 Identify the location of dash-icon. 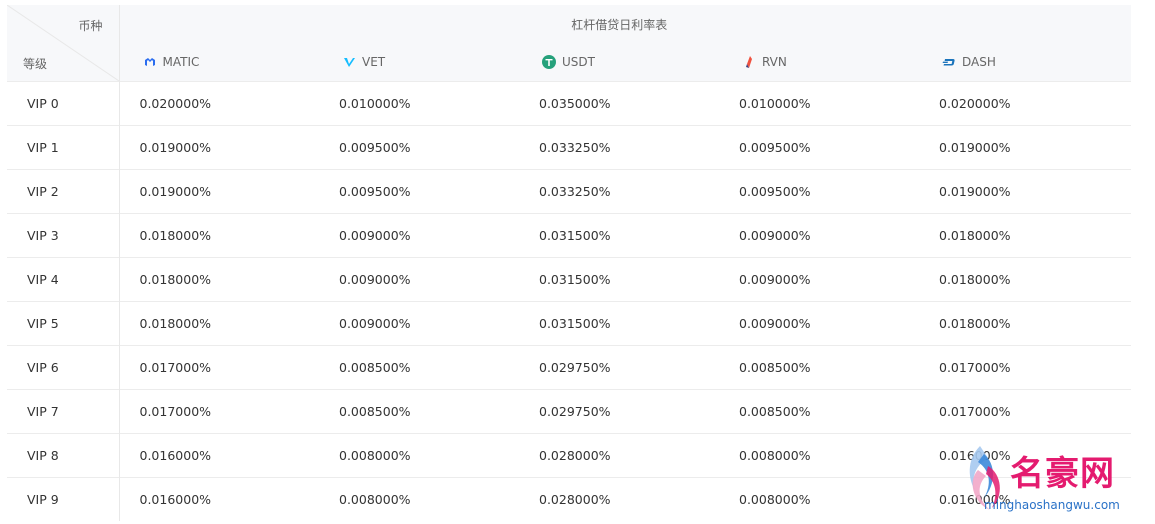
(949, 62).